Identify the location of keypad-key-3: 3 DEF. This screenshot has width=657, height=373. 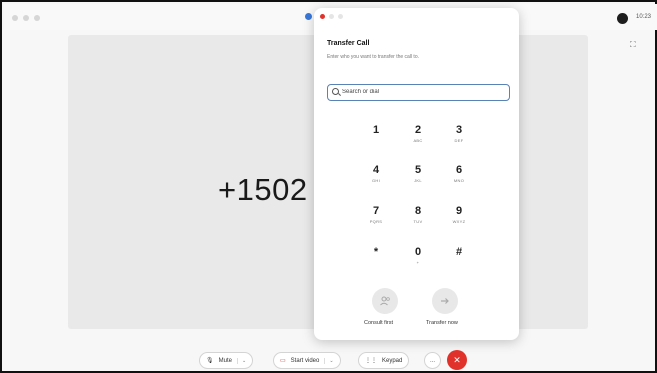
(459, 139).